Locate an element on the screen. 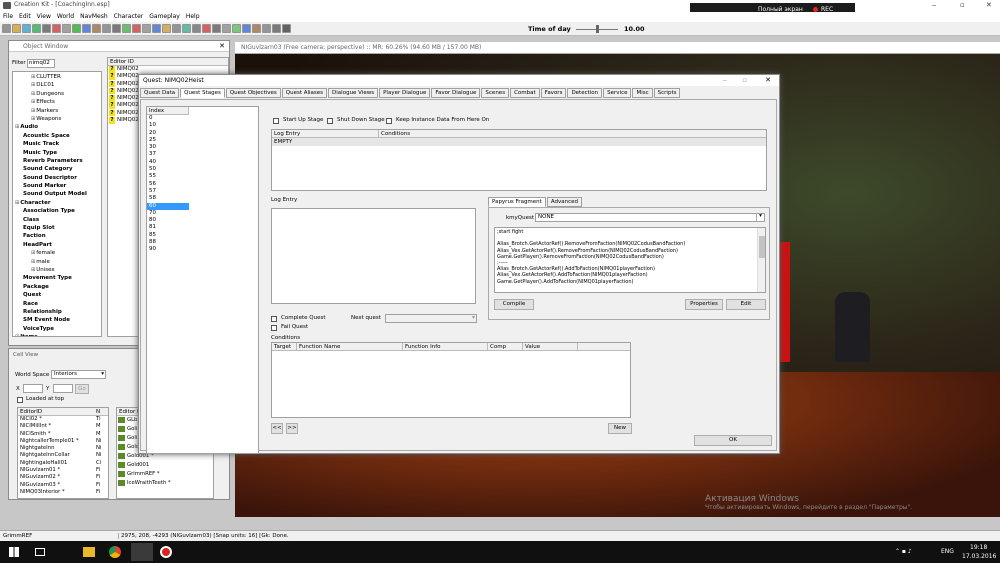 Image resolution: width=1000 pixels, height=563 pixels. tree-item: Acoustic Space is located at coordinates (57, 136).